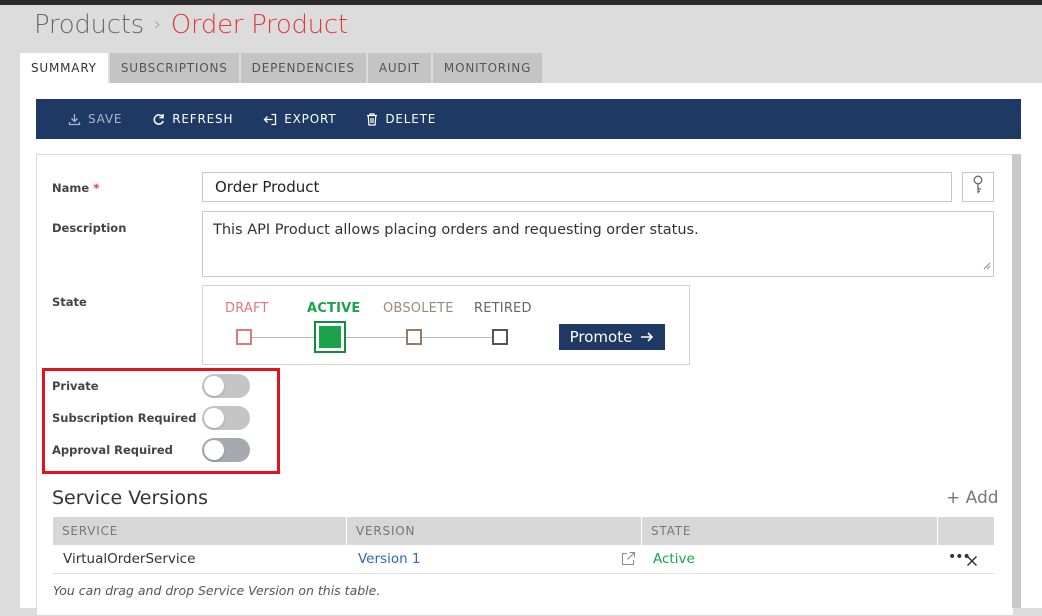 The height and width of the screenshot is (616, 1042). I want to click on state-draft-marker, so click(244, 337).